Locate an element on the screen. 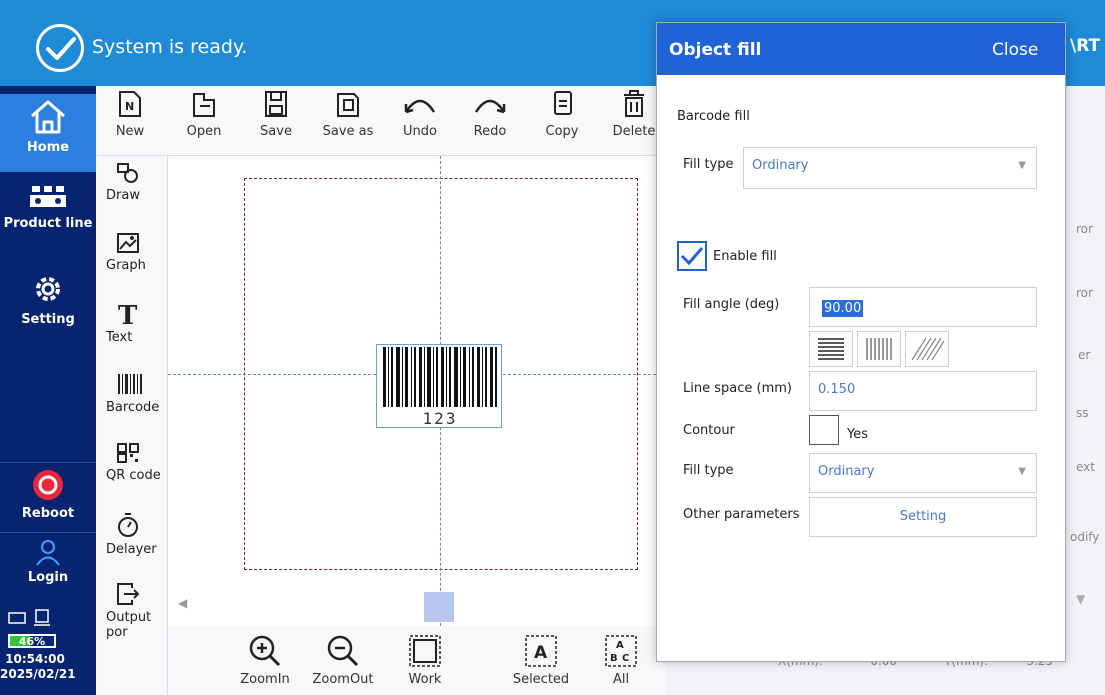 The image size is (1105, 695). image-icon is located at coordinates (128, 243).